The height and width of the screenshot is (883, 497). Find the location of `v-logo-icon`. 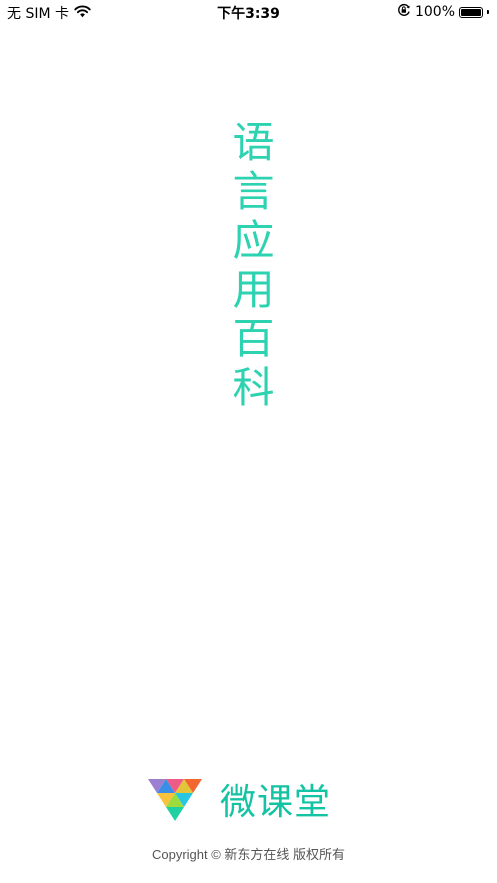

v-logo-icon is located at coordinates (181, 803).